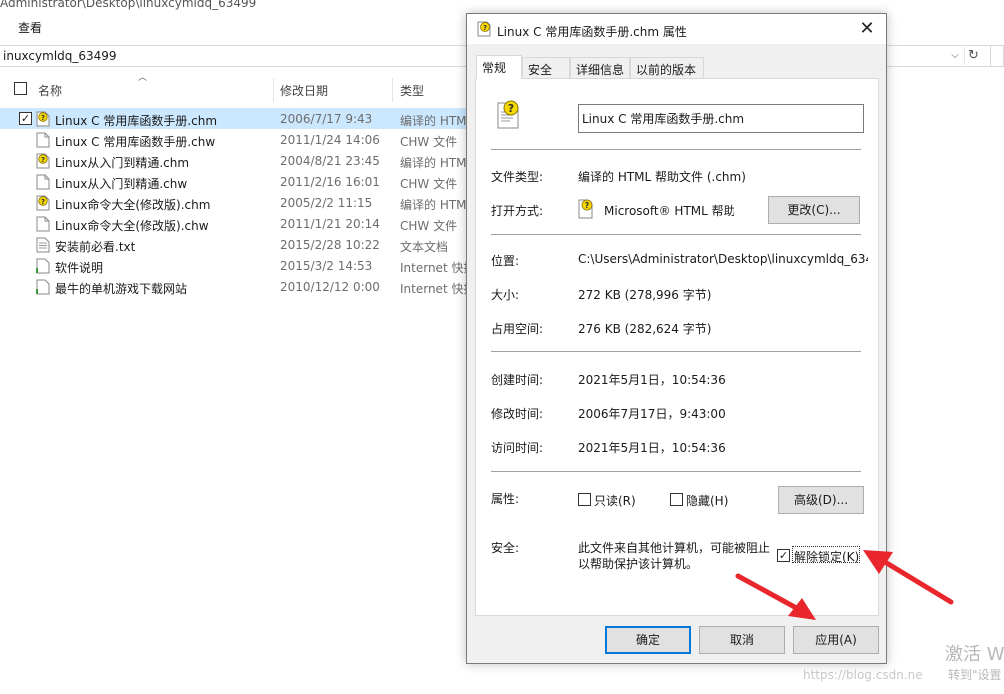 The width and height of the screenshot is (1004, 694). What do you see at coordinates (867, 29) in the screenshot?
I see `close-icon: ✕` at bounding box center [867, 29].